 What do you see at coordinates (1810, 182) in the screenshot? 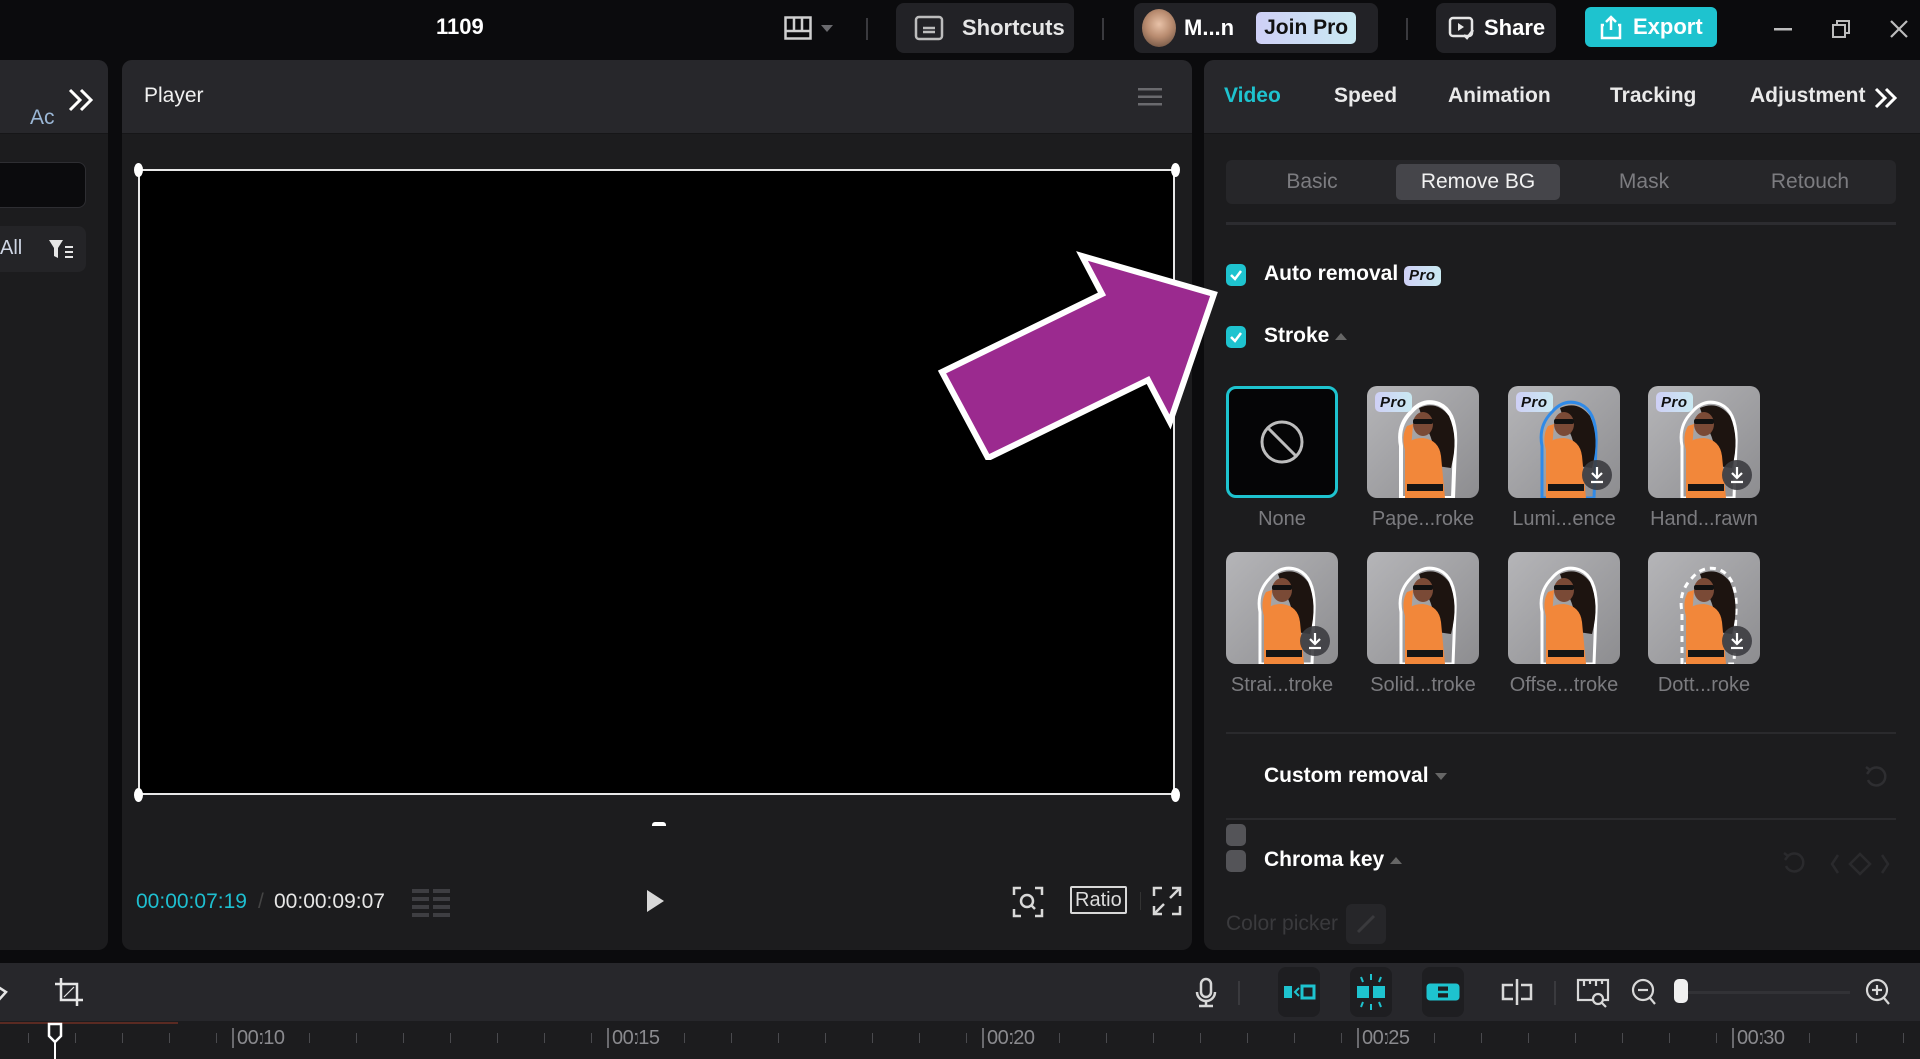
I see `subtab-retouch: Retouch` at bounding box center [1810, 182].